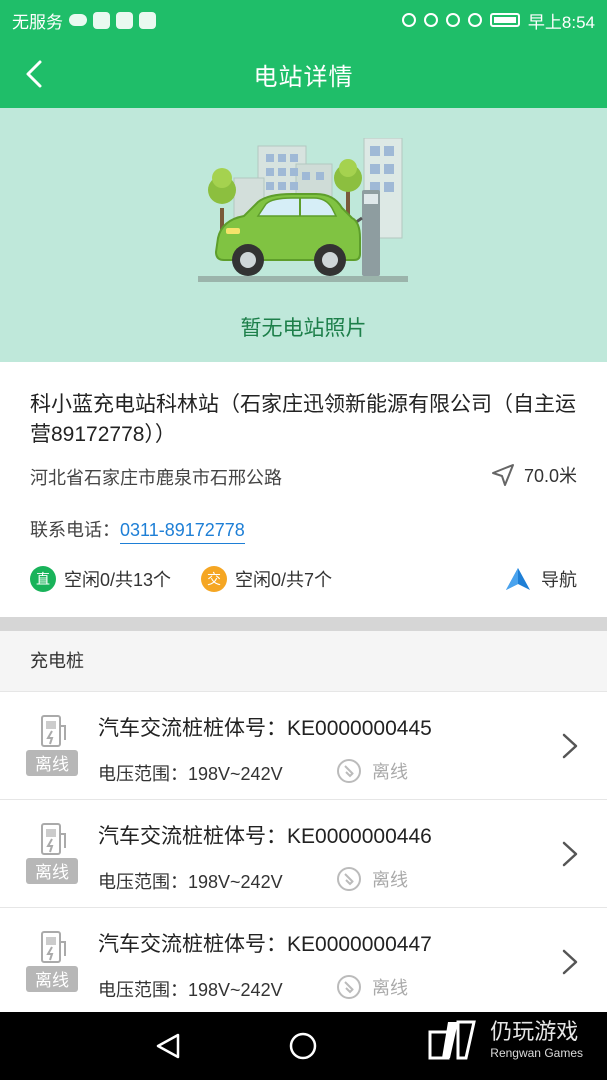 This screenshot has height=1080, width=607. I want to click on station-distance: 70.0米, so click(533, 475).